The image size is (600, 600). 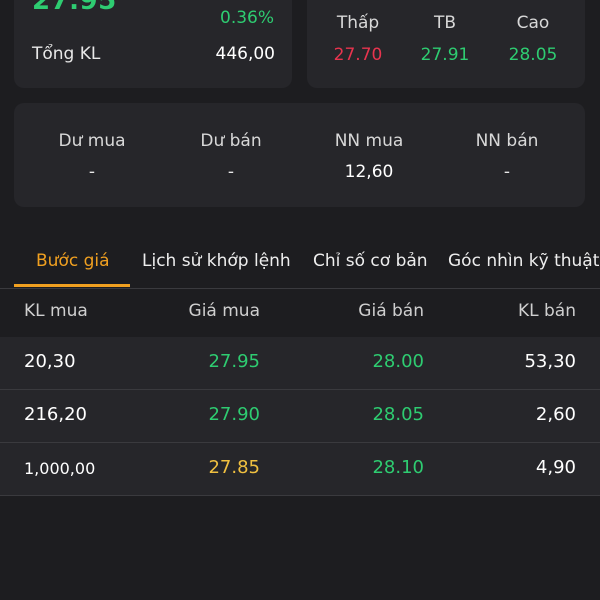 I want to click on header-ask-price: Giá bán, so click(x=391, y=311).